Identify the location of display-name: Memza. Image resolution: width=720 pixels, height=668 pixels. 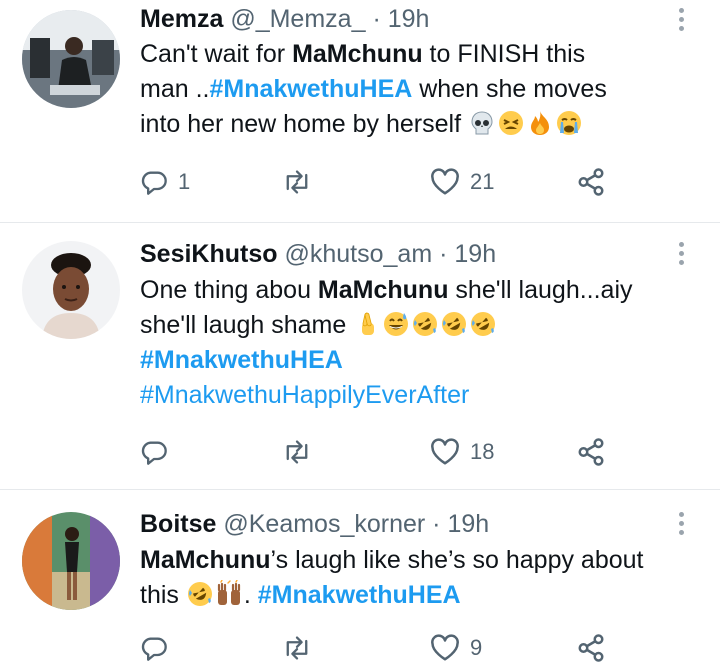
(181, 19).